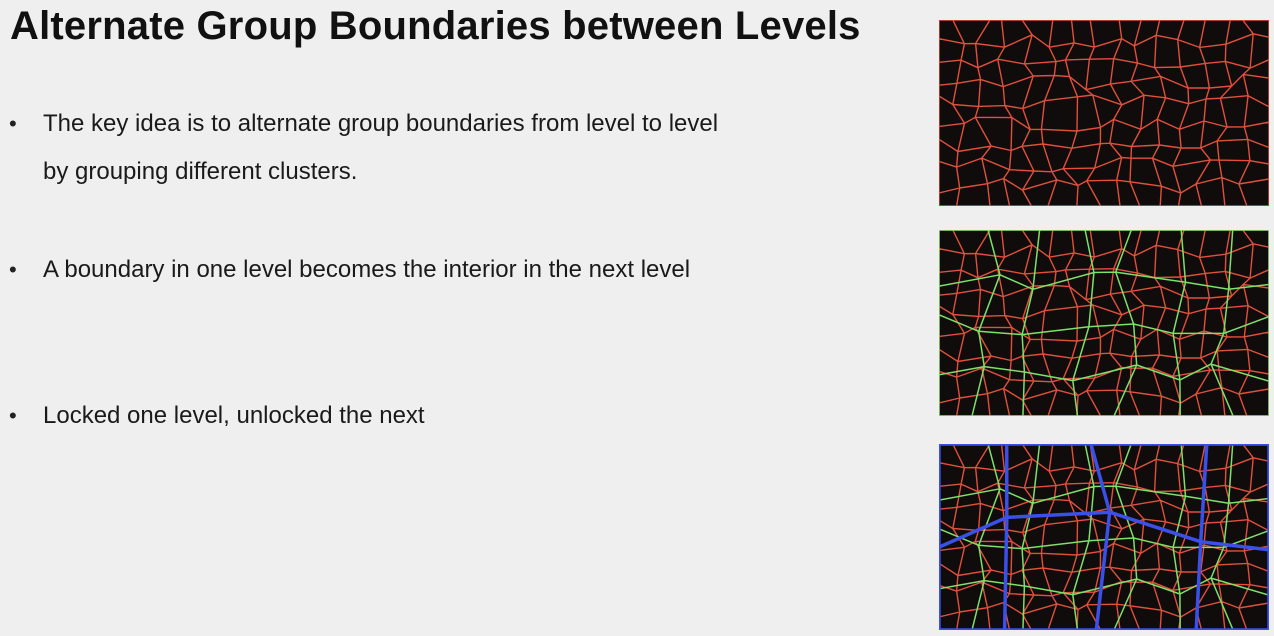  I want to click on level2-groups-figure, so click(1104, 537).